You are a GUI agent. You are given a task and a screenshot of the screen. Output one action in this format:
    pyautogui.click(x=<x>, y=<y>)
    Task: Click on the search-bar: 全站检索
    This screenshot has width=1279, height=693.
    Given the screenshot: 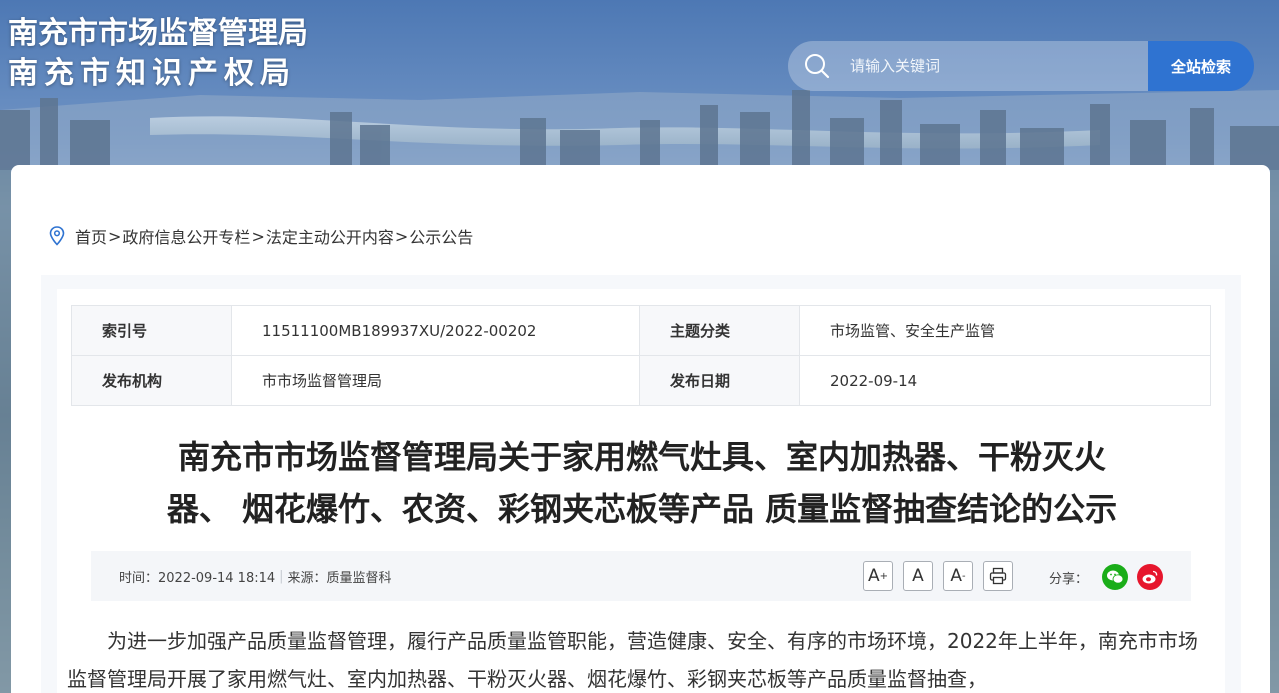 What is the action you would take?
    pyautogui.click(x=1021, y=66)
    